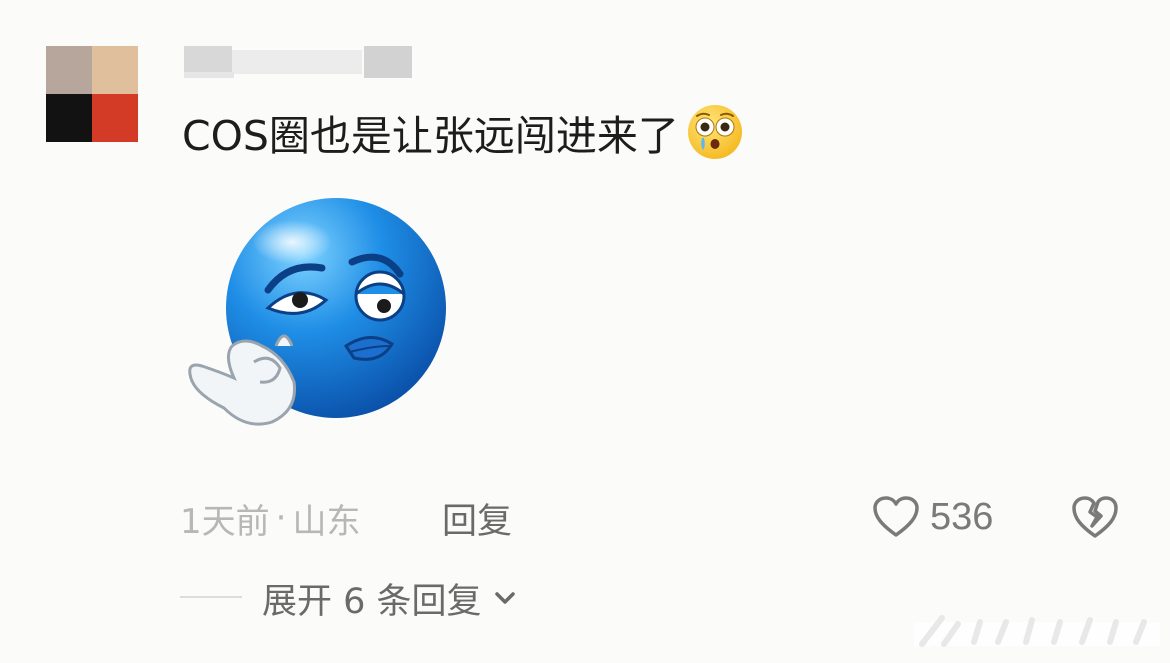 The width and height of the screenshot is (1170, 663). What do you see at coordinates (326, 521) in the screenshot?
I see `comment-location: 山东` at bounding box center [326, 521].